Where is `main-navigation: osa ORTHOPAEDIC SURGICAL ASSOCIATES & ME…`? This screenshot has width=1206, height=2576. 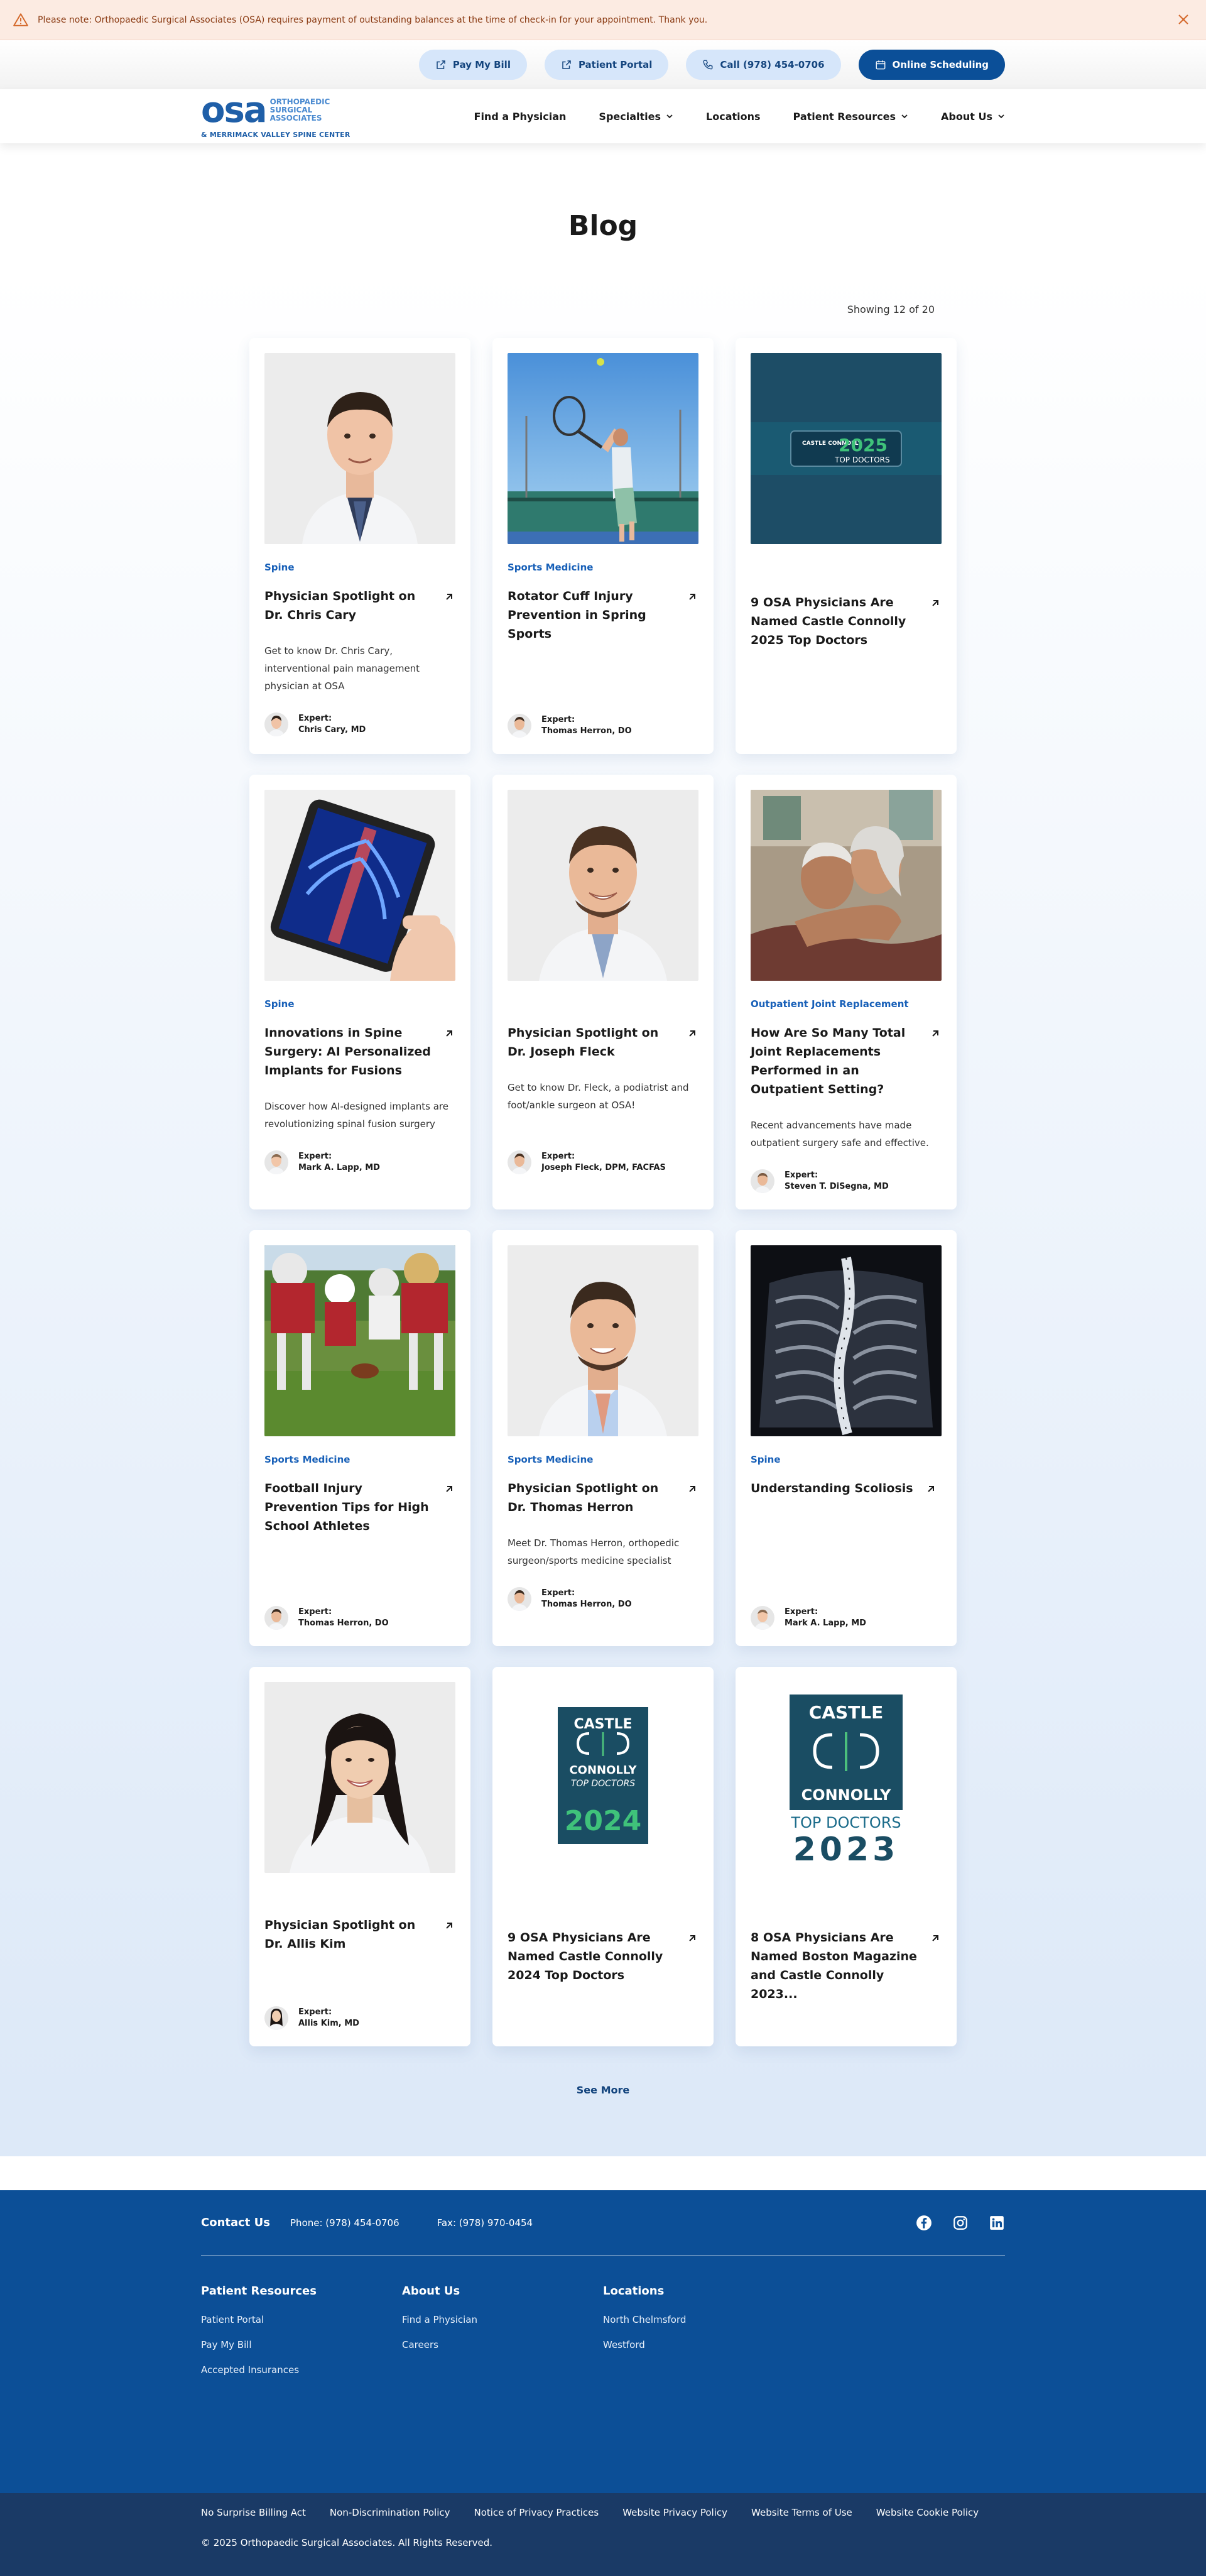 main-navigation: osa ORTHOPAEDIC SURGICAL ASSOCIATES & ME… is located at coordinates (603, 116).